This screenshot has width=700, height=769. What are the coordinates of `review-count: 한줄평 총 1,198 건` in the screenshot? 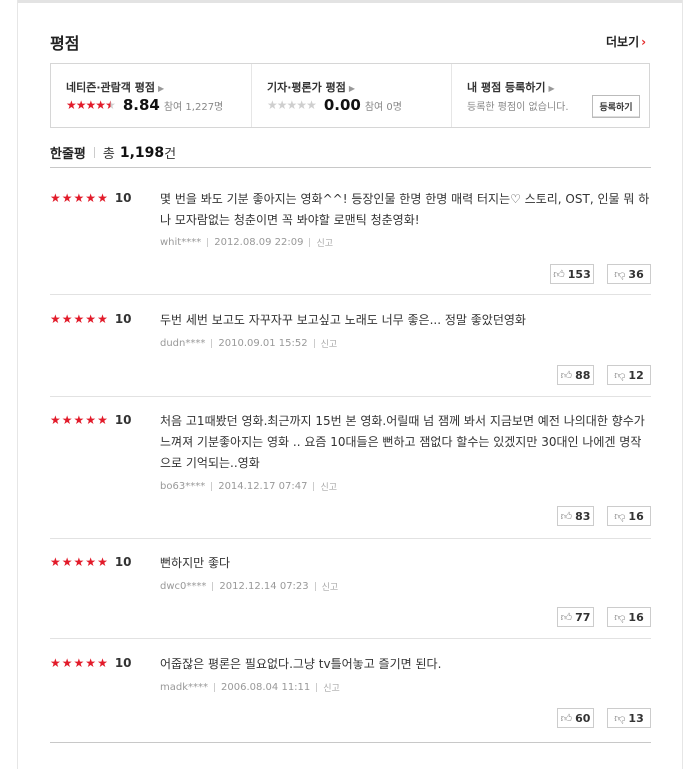 It's located at (113, 153).